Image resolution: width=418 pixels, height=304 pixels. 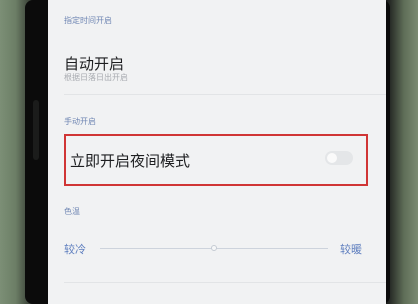 What do you see at coordinates (225, 282) in the screenshot?
I see `divider-bottom` at bounding box center [225, 282].